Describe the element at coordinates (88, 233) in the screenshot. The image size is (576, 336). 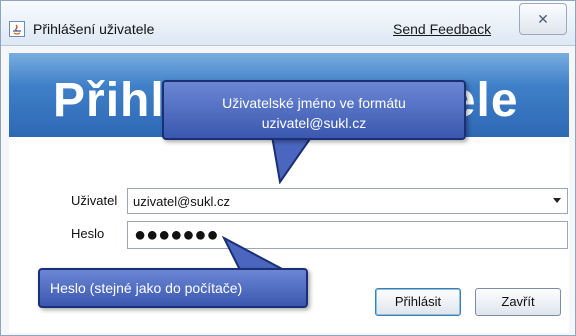
I see `password-label: Heslo` at that location.